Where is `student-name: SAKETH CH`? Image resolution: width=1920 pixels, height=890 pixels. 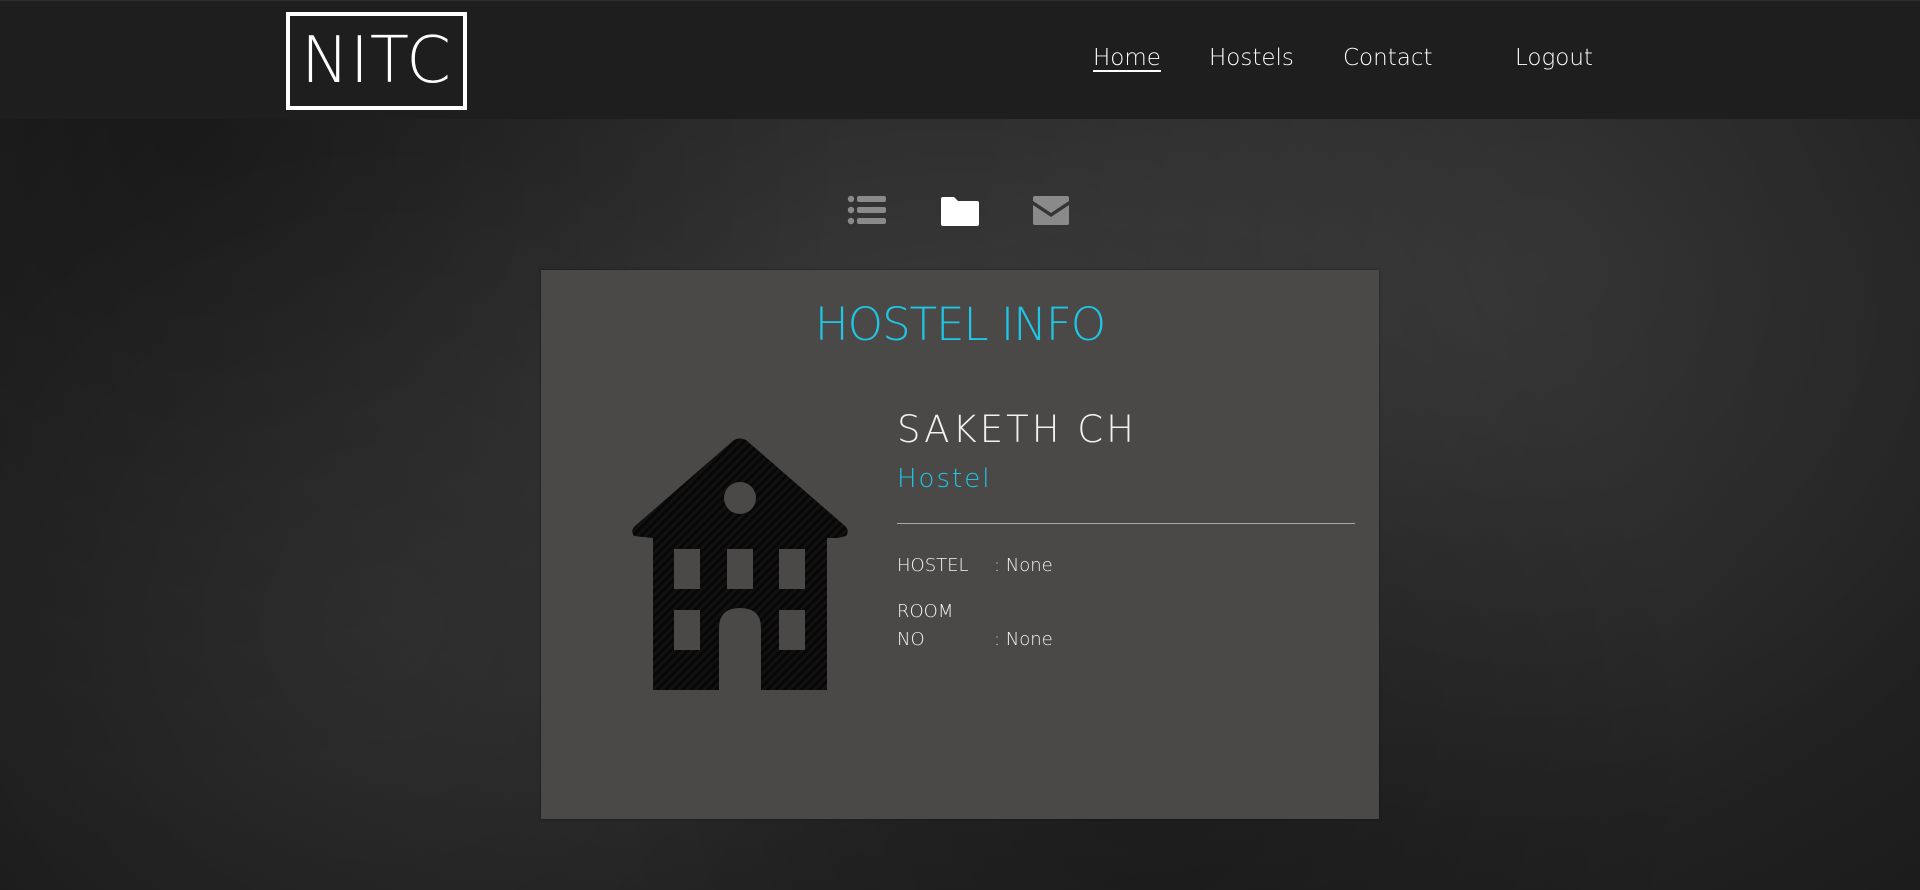
student-name: SAKETH CH is located at coordinates (1017, 429).